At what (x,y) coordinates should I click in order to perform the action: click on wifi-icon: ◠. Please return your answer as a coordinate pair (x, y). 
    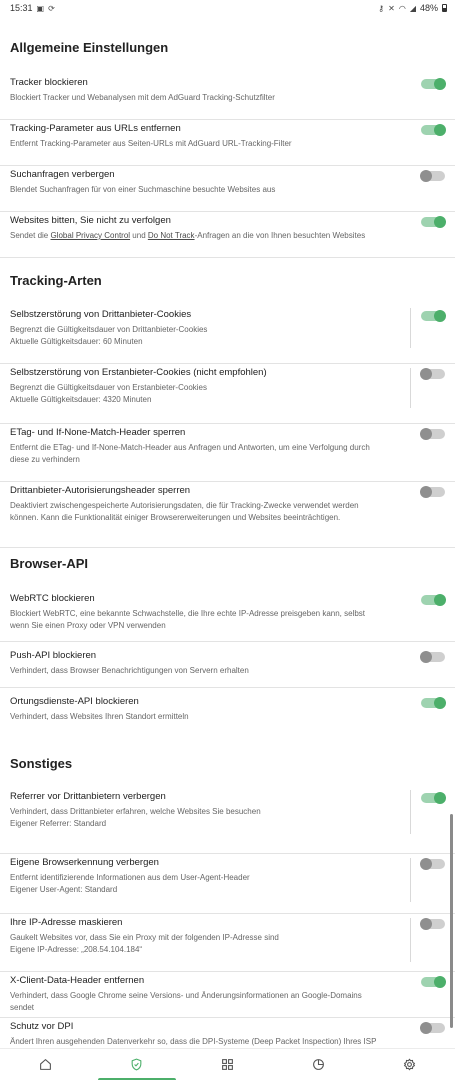
    Looking at the image, I should click on (402, 8).